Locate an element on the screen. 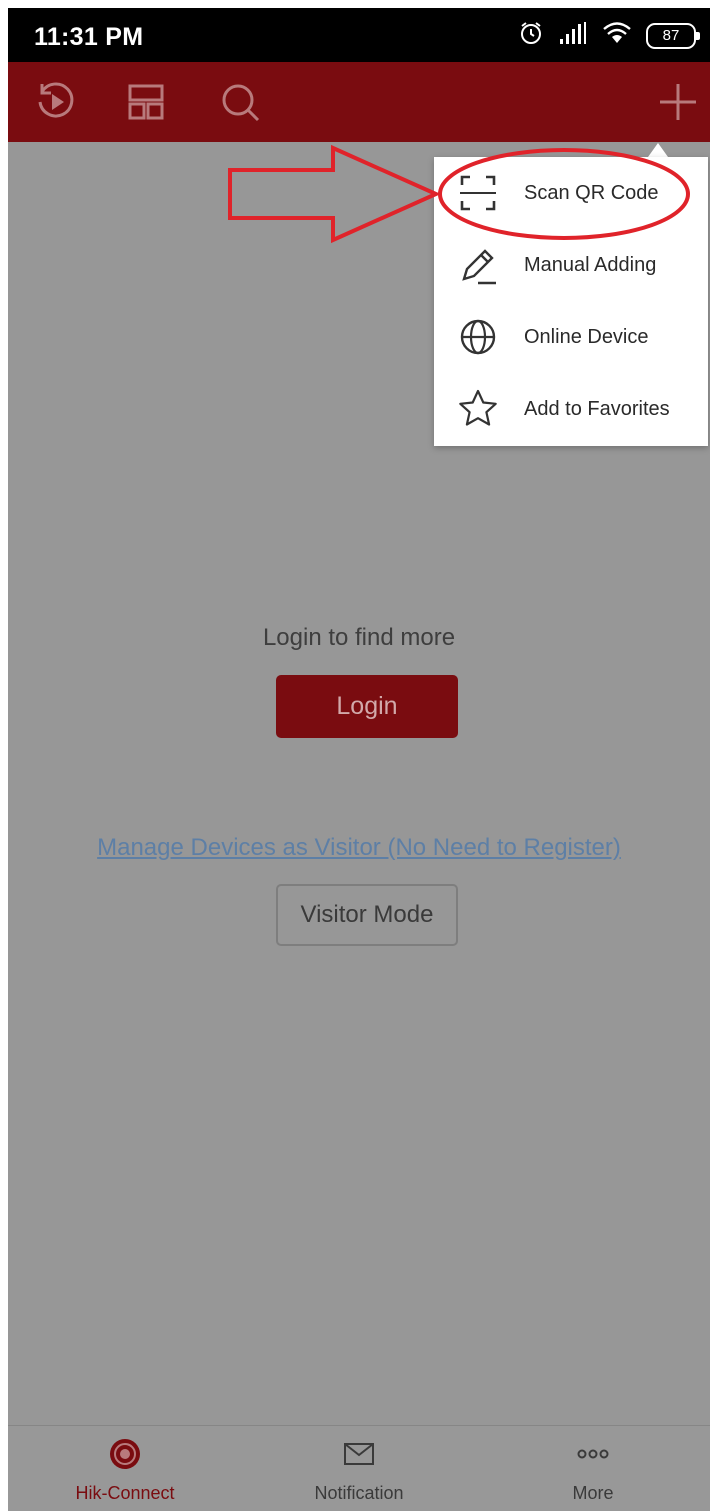  bottom-navigation: Hik-Connect Notification More is located at coordinates (359, 1468).